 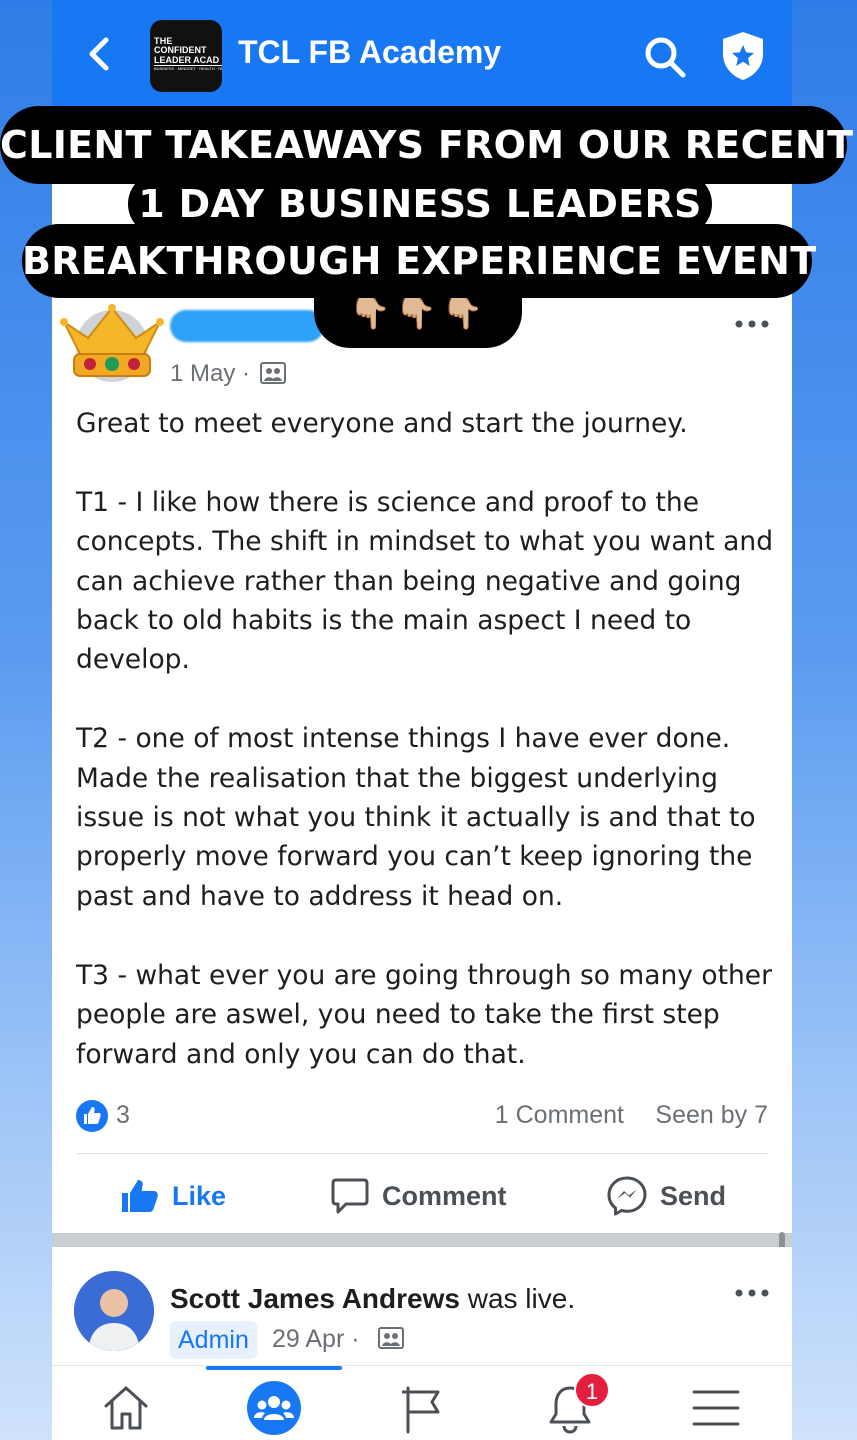 What do you see at coordinates (140, 1196) in the screenshot?
I see `thumbs-up-icon` at bounding box center [140, 1196].